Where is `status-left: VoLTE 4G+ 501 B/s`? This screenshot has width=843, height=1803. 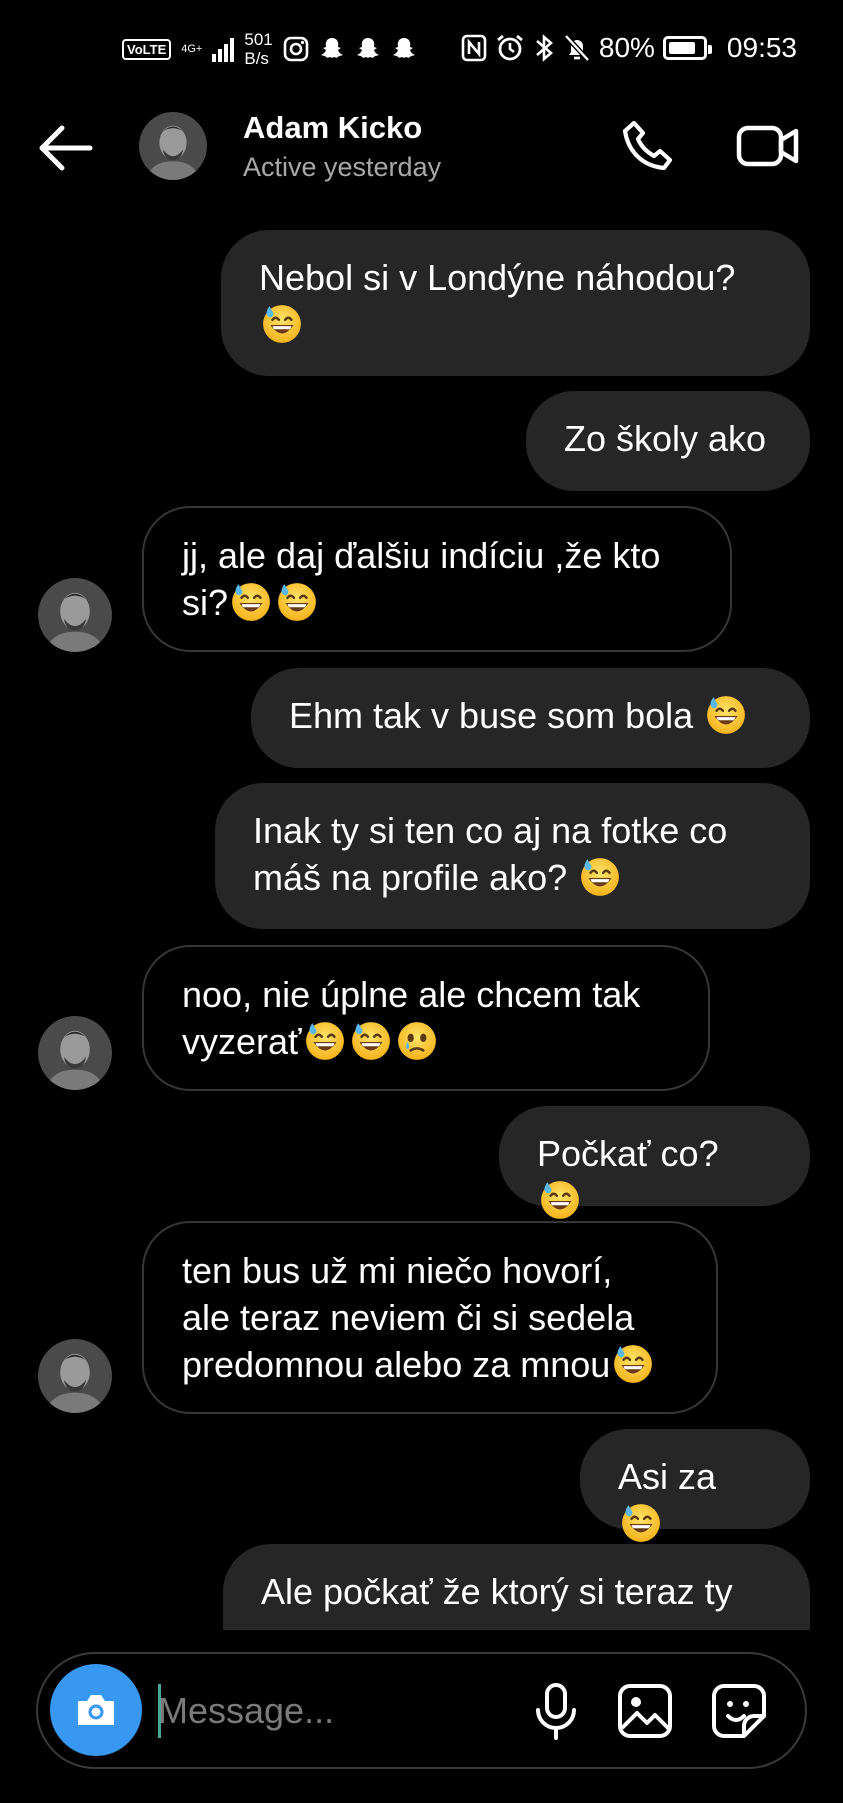 status-left: VoLTE 4G+ 501 B/s is located at coordinates (269, 49).